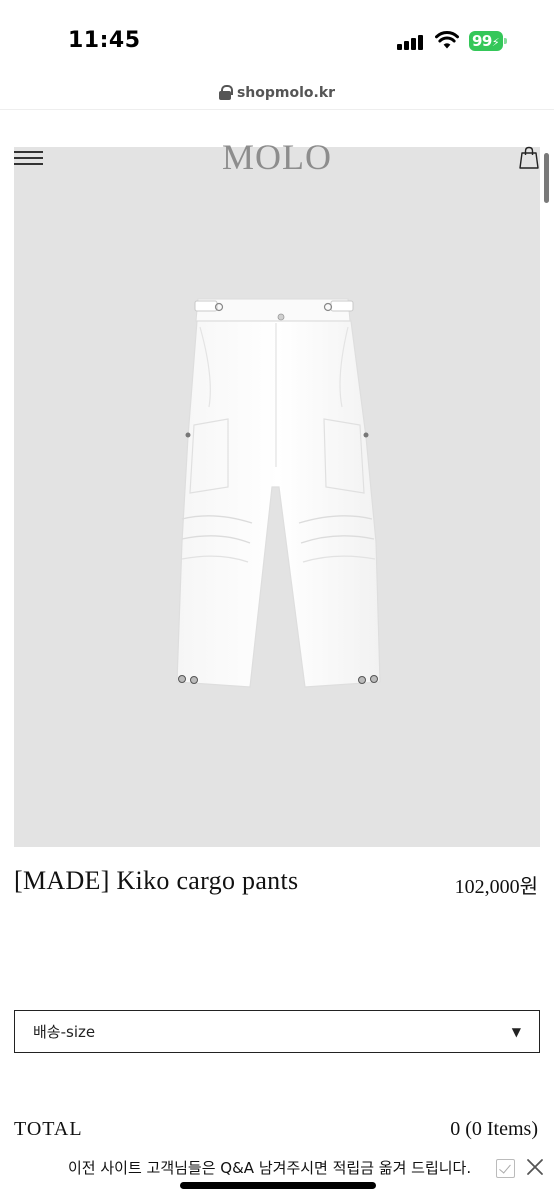  I want to click on lock-icon, so click(225, 92).